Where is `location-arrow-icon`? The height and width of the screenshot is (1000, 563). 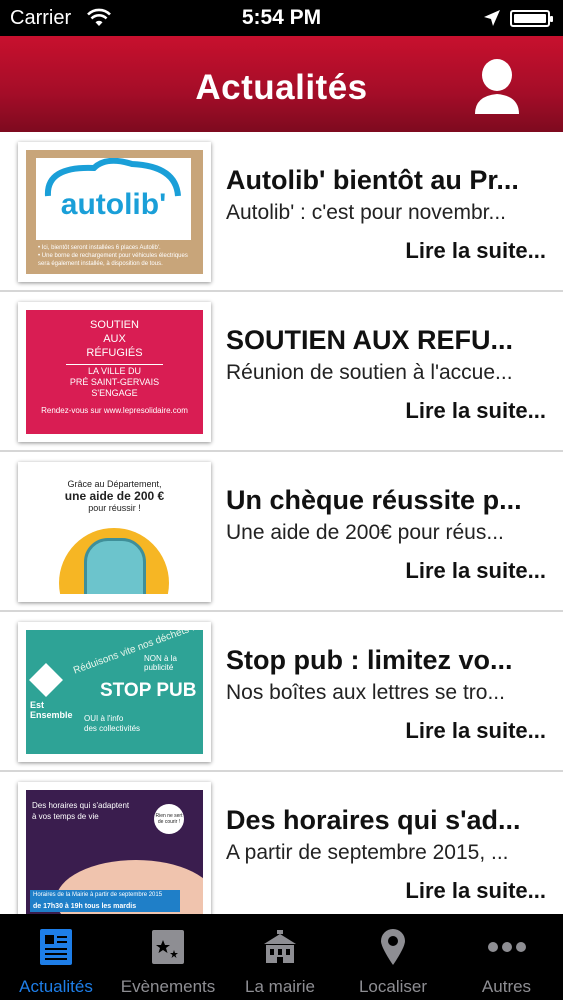 location-arrow-icon is located at coordinates (492, 18).